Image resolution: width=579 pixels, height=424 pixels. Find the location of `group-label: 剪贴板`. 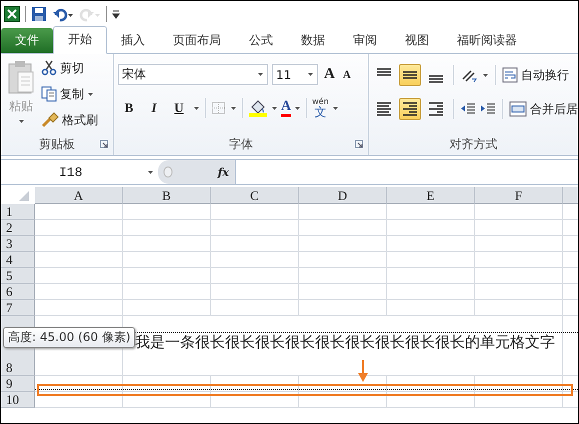

group-label: 剪贴板 is located at coordinates (57, 144).